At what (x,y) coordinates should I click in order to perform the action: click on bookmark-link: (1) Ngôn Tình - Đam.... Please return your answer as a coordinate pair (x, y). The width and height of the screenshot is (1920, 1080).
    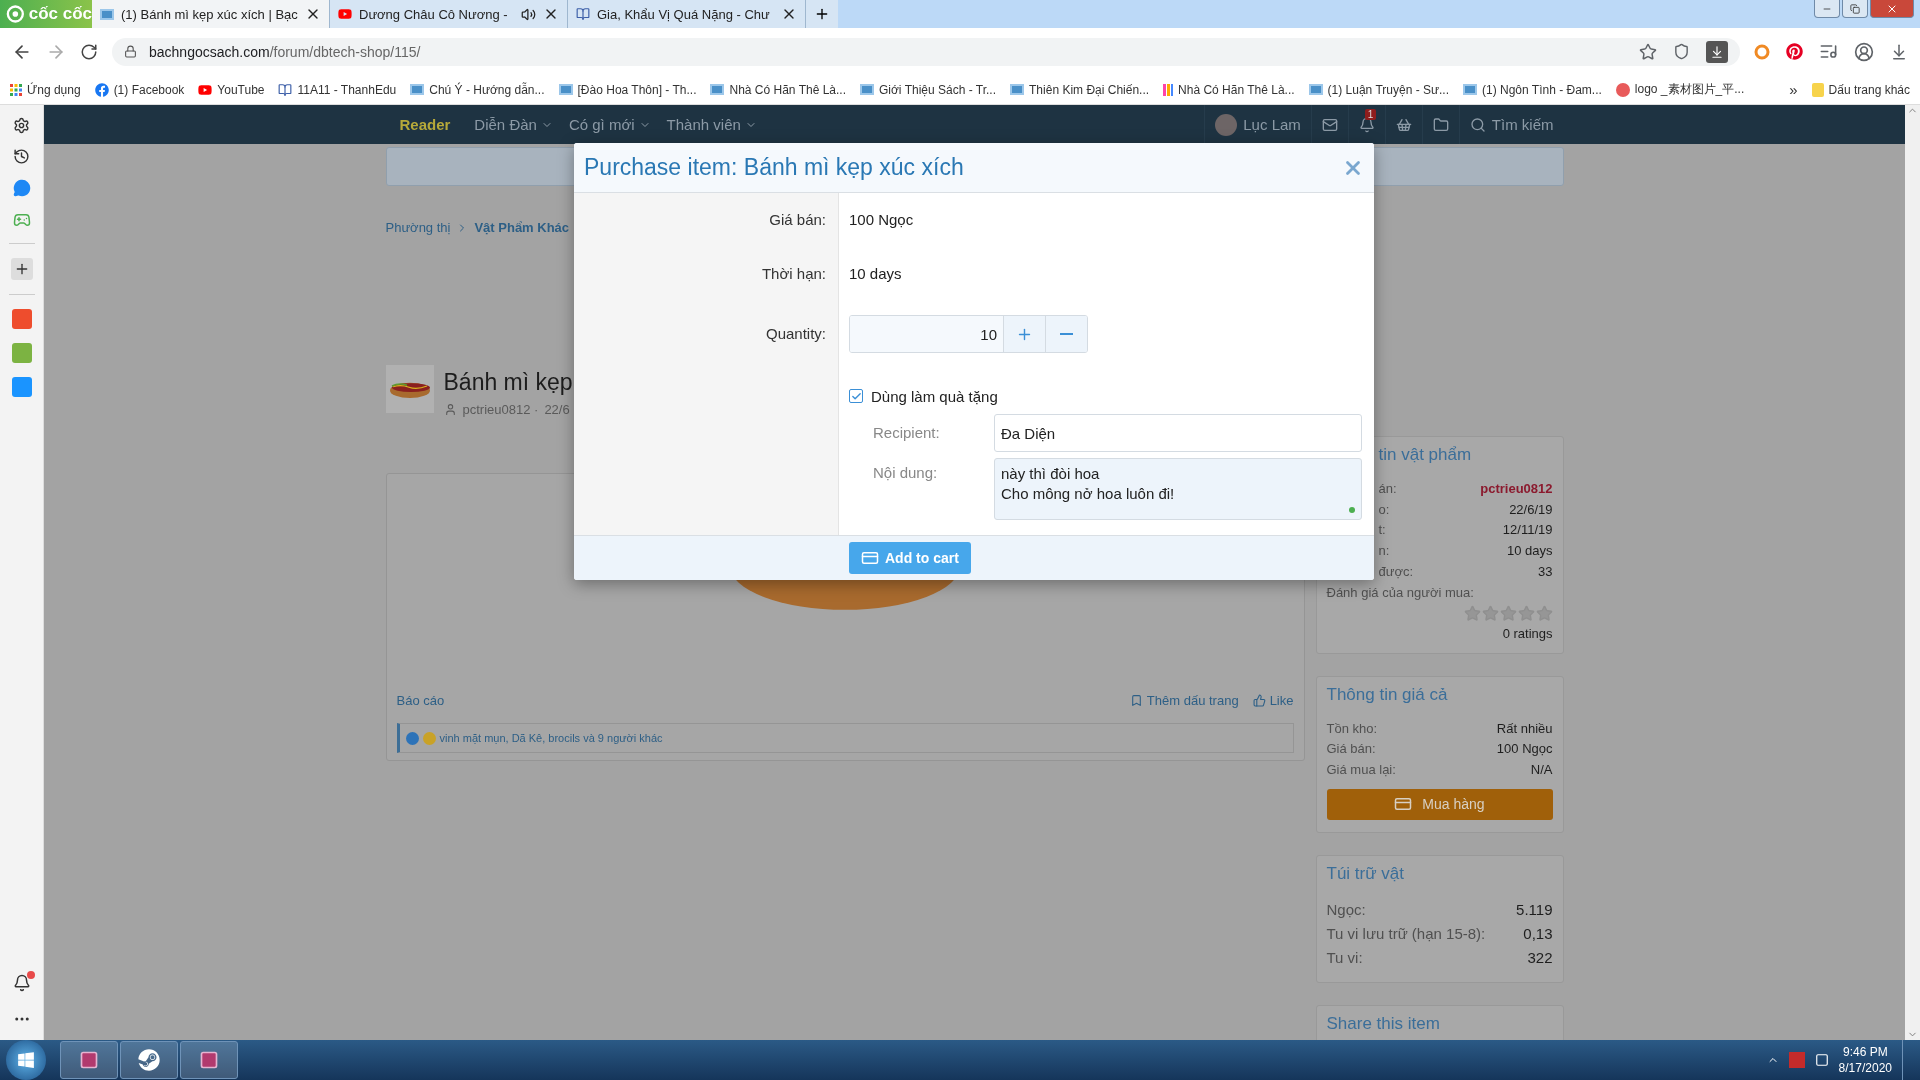
    Looking at the image, I should click on (1532, 89).